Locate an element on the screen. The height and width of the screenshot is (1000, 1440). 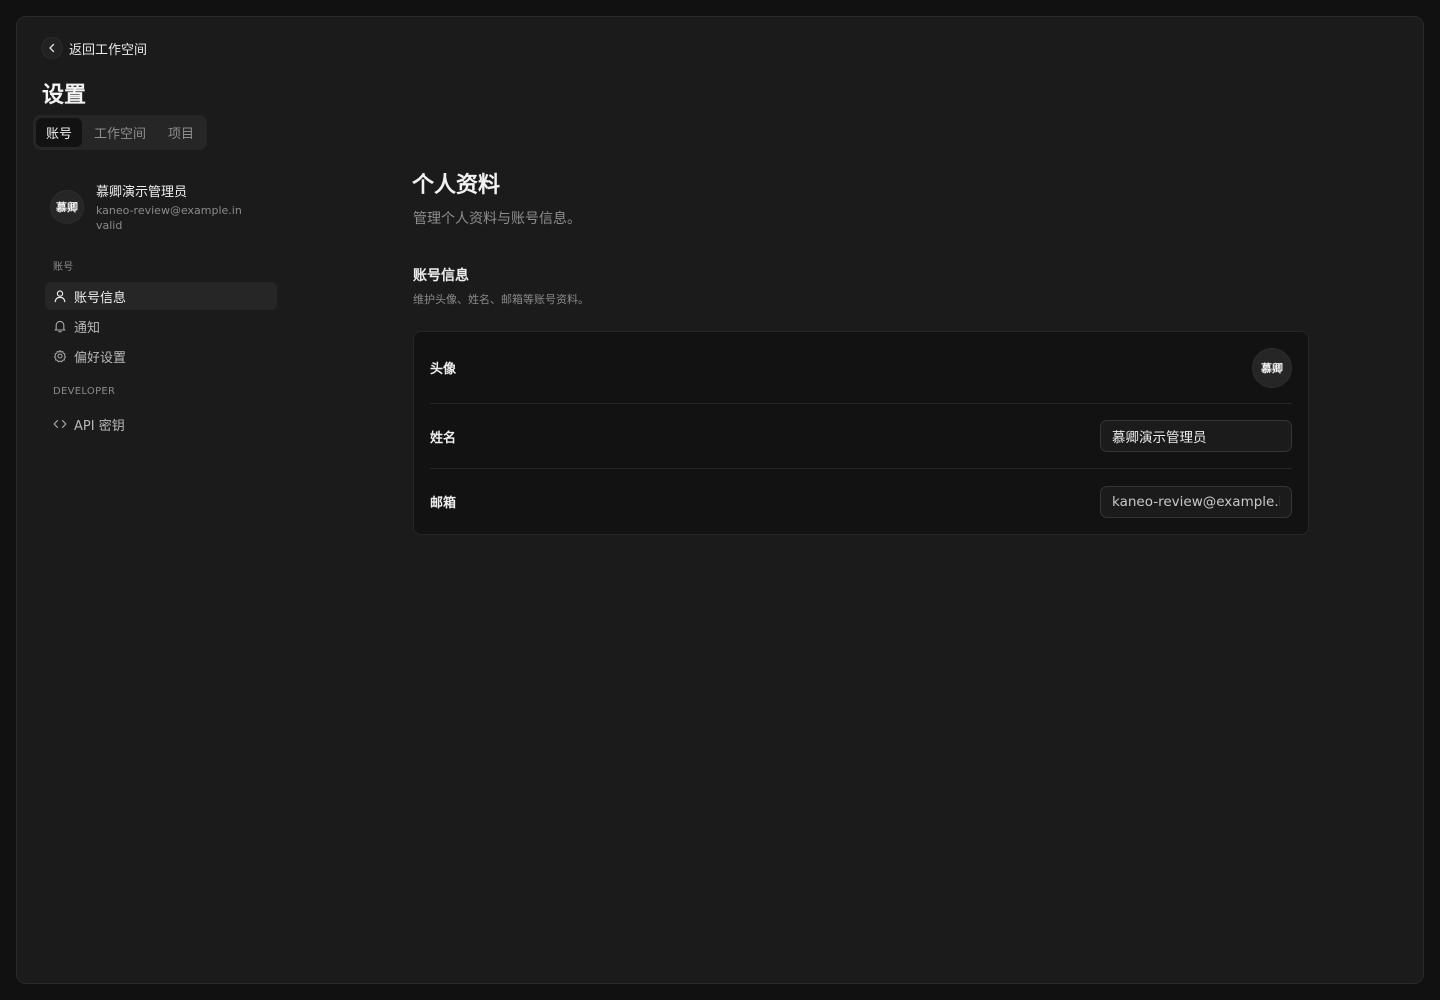
sidebar-item-label: 通知 is located at coordinates (87, 328).